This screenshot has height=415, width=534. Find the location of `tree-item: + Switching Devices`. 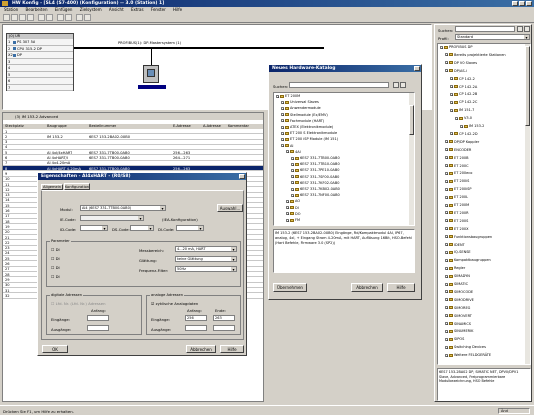

tree-item: + Switching Devices is located at coordinates (465, 347).